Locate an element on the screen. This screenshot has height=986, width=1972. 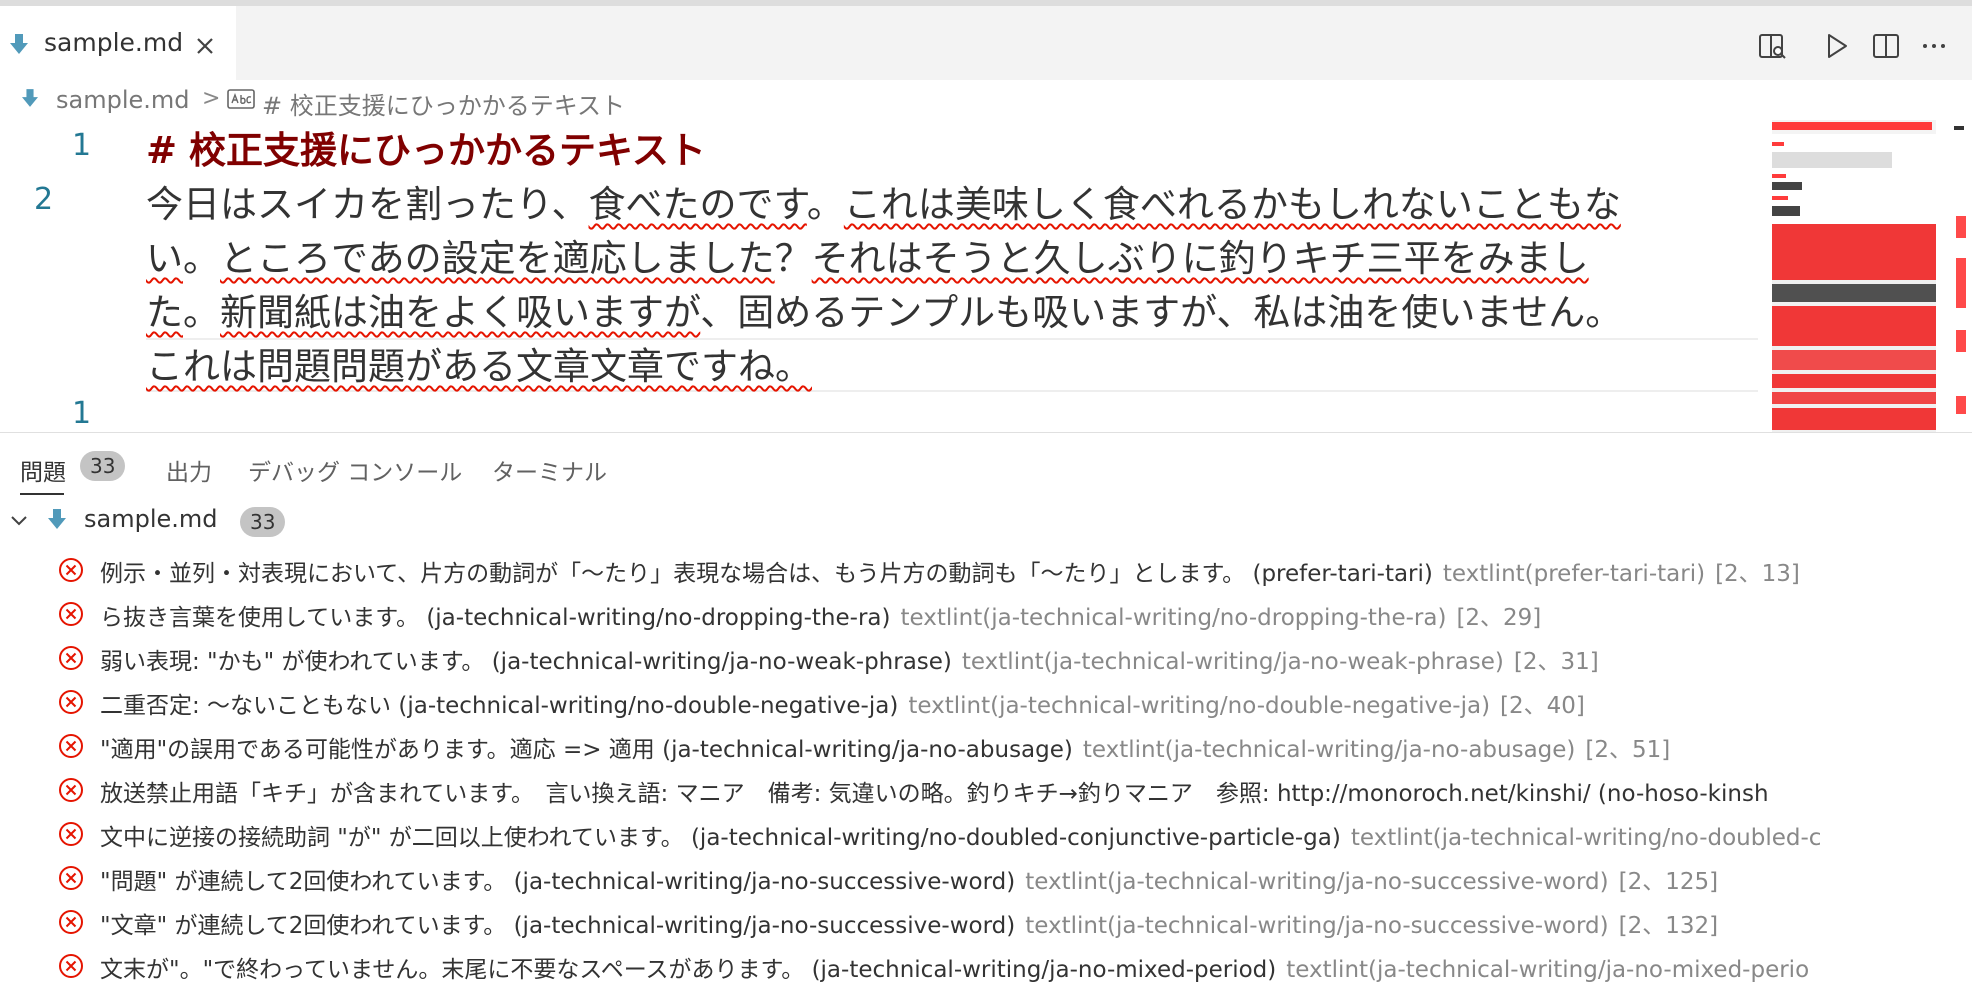
text-span: ？ is located at coordinates (793, 258).